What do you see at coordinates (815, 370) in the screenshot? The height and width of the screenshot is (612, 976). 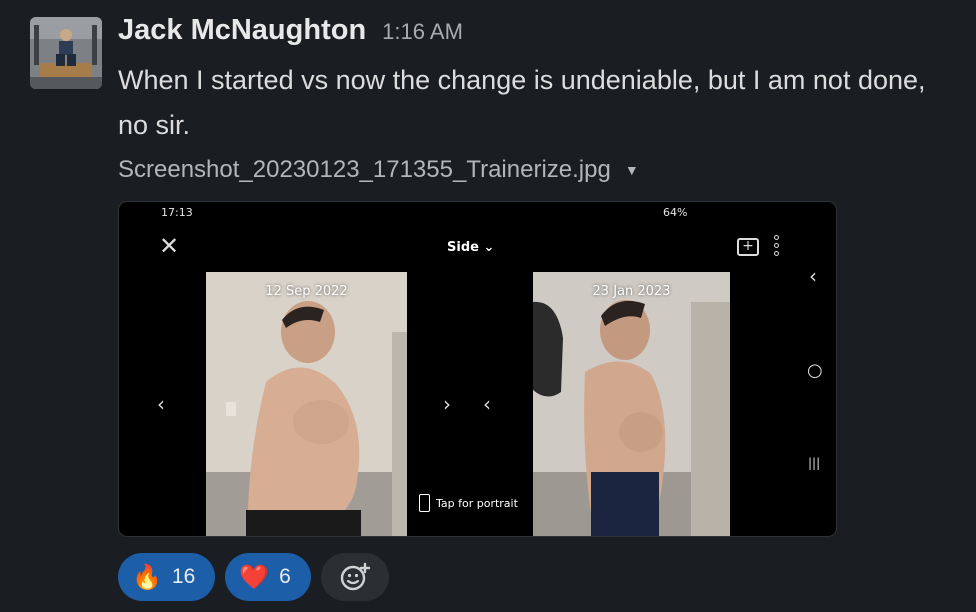 I see `system-home-icon: ○` at bounding box center [815, 370].